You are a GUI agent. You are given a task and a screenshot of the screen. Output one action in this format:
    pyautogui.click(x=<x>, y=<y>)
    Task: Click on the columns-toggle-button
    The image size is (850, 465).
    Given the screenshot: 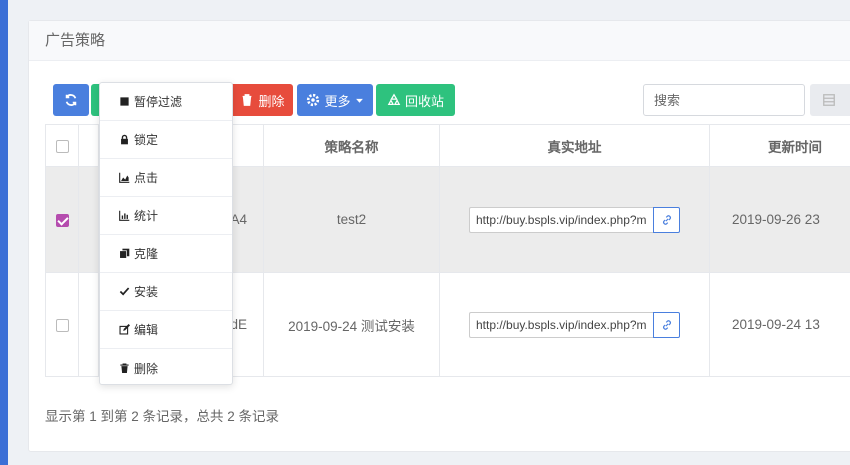 What is the action you would take?
    pyautogui.click(x=830, y=100)
    